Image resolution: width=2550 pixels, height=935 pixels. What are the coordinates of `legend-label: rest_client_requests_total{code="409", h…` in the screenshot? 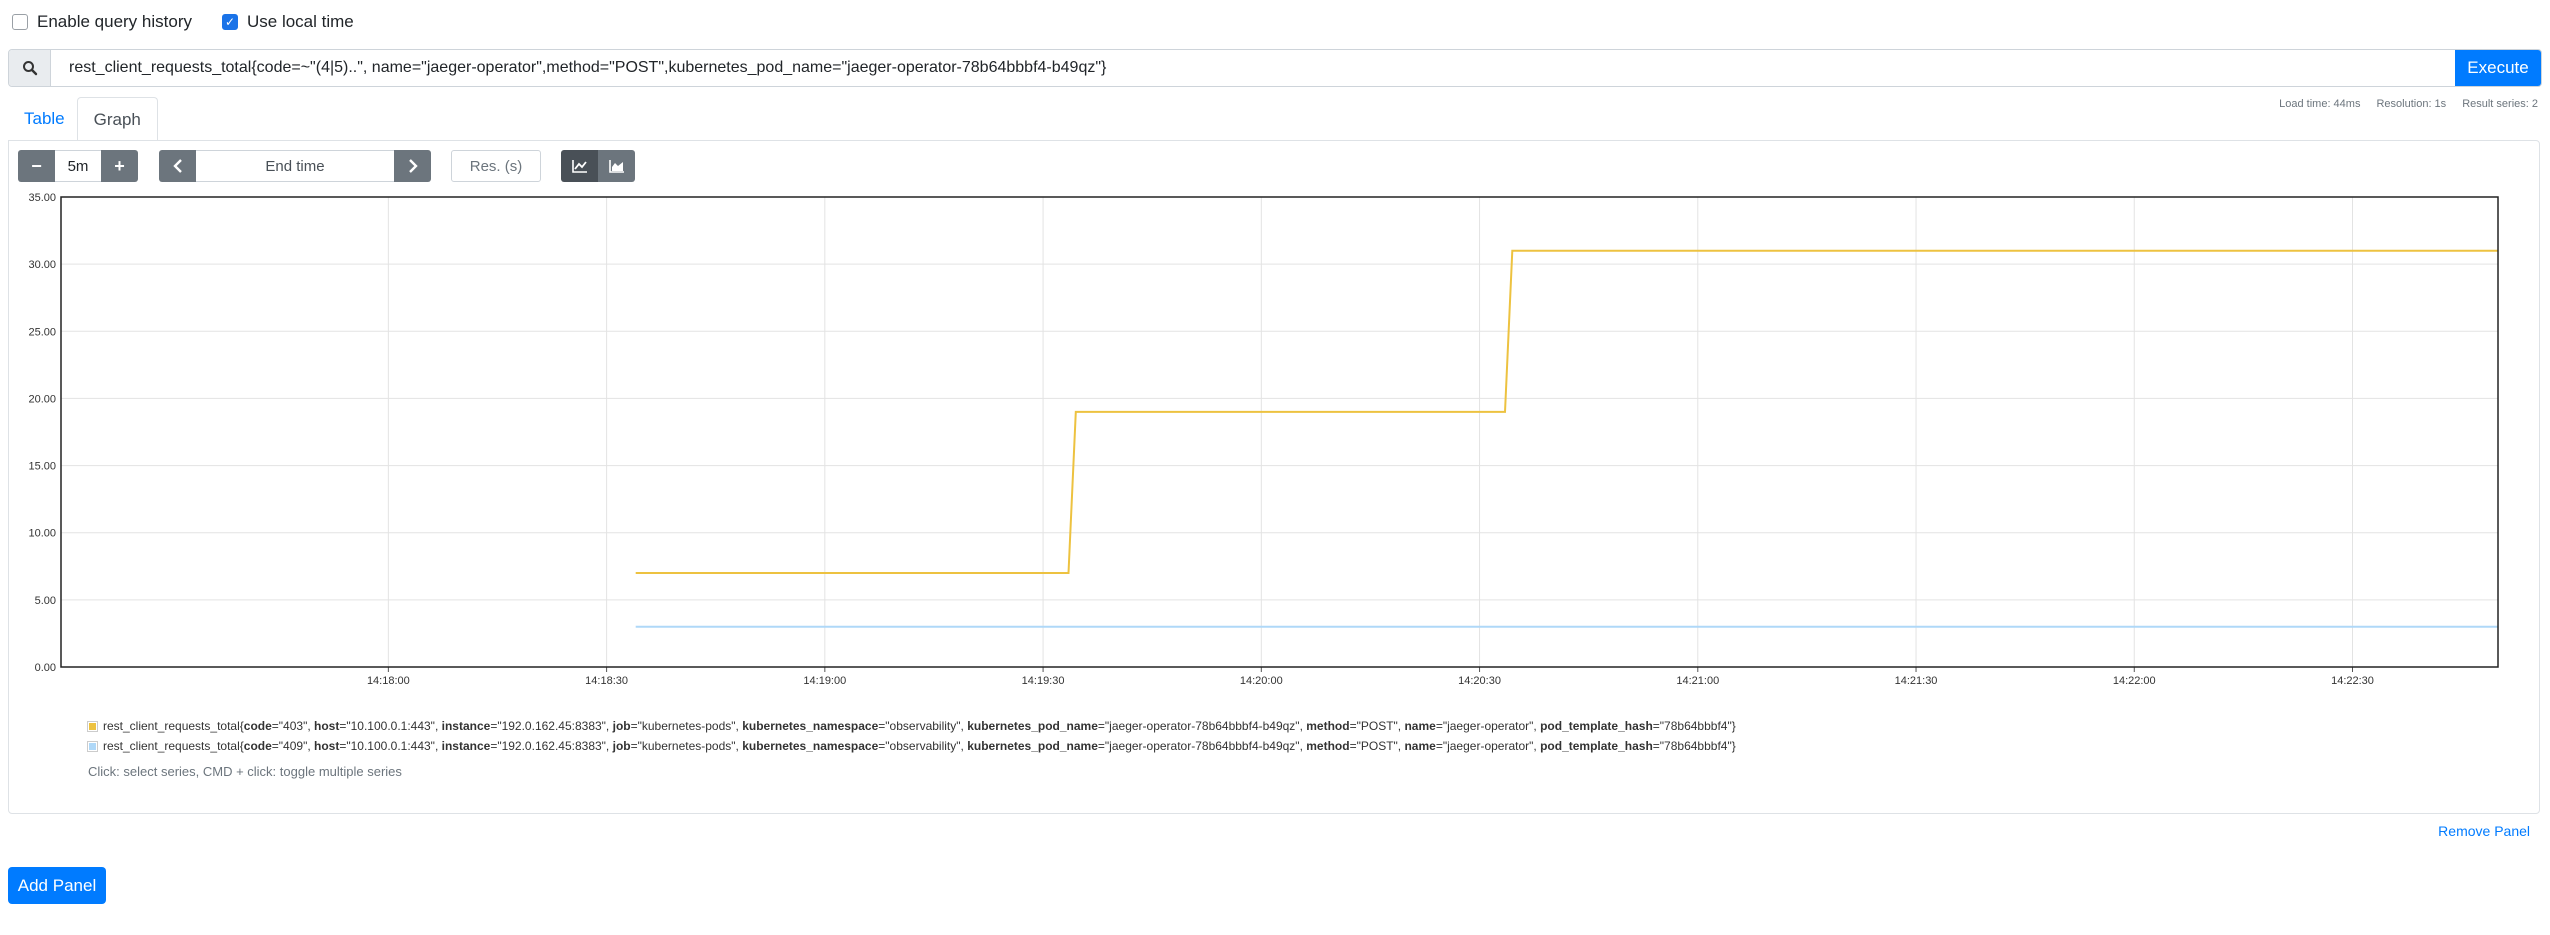 It's located at (919, 746).